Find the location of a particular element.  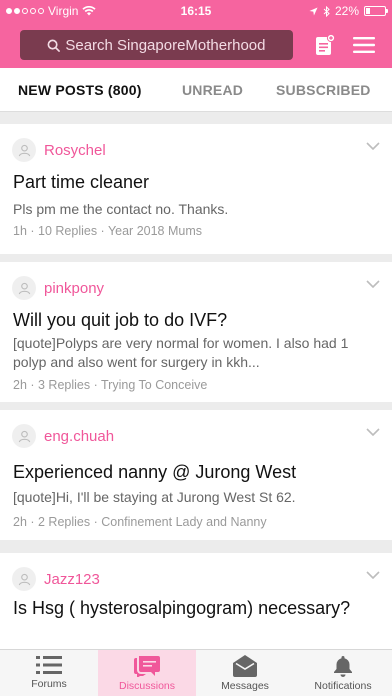

bell-icon is located at coordinates (343, 666).